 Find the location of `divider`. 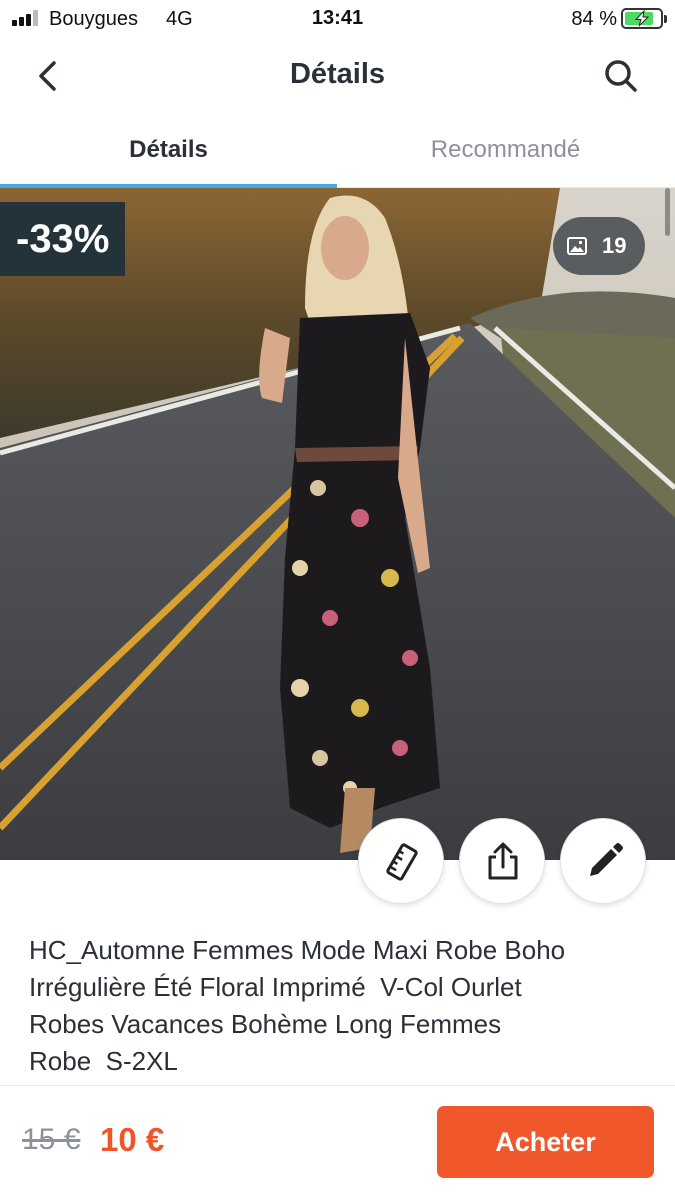

divider is located at coordinates (337, 1085).